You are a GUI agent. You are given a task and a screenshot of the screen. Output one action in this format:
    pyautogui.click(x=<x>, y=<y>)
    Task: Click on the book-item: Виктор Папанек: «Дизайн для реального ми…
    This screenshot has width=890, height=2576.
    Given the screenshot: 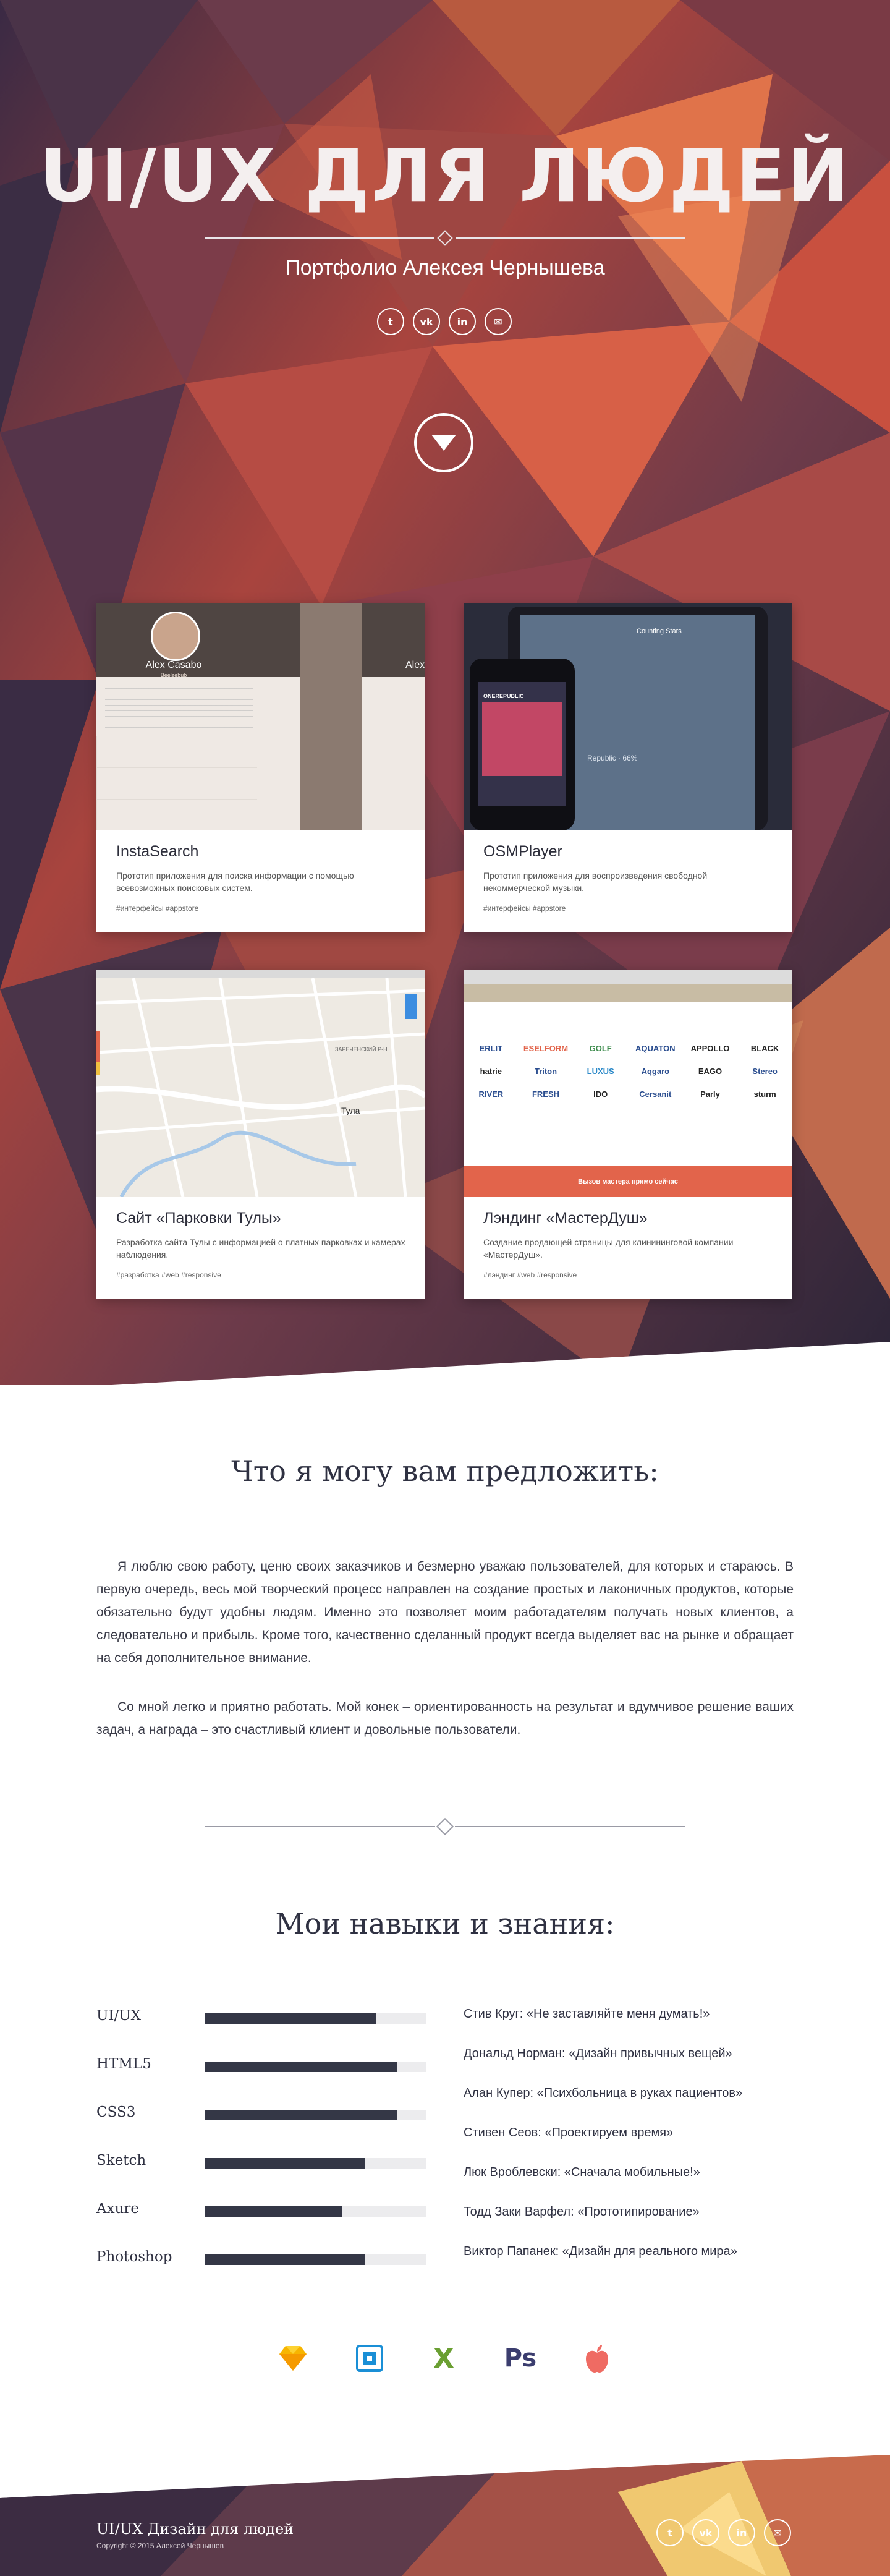 What is the action you would take?
    pyautogui.click(x=600, y=2251)
    